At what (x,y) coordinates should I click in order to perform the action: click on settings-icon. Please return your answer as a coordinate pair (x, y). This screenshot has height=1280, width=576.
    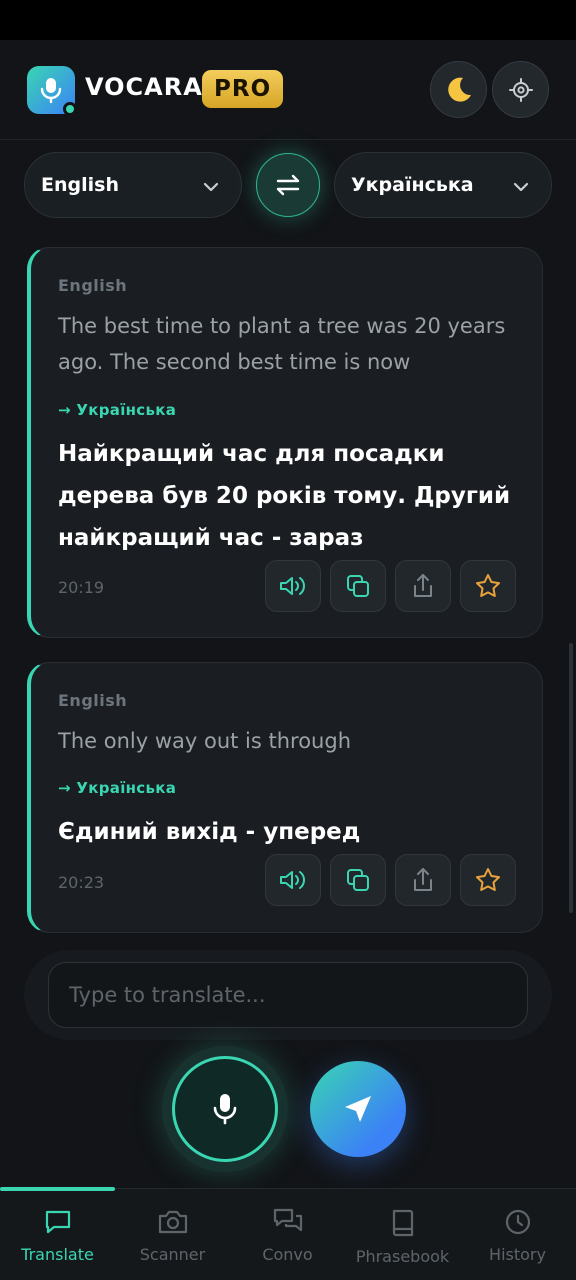
    Looking at the image, I should click on (520, 89).